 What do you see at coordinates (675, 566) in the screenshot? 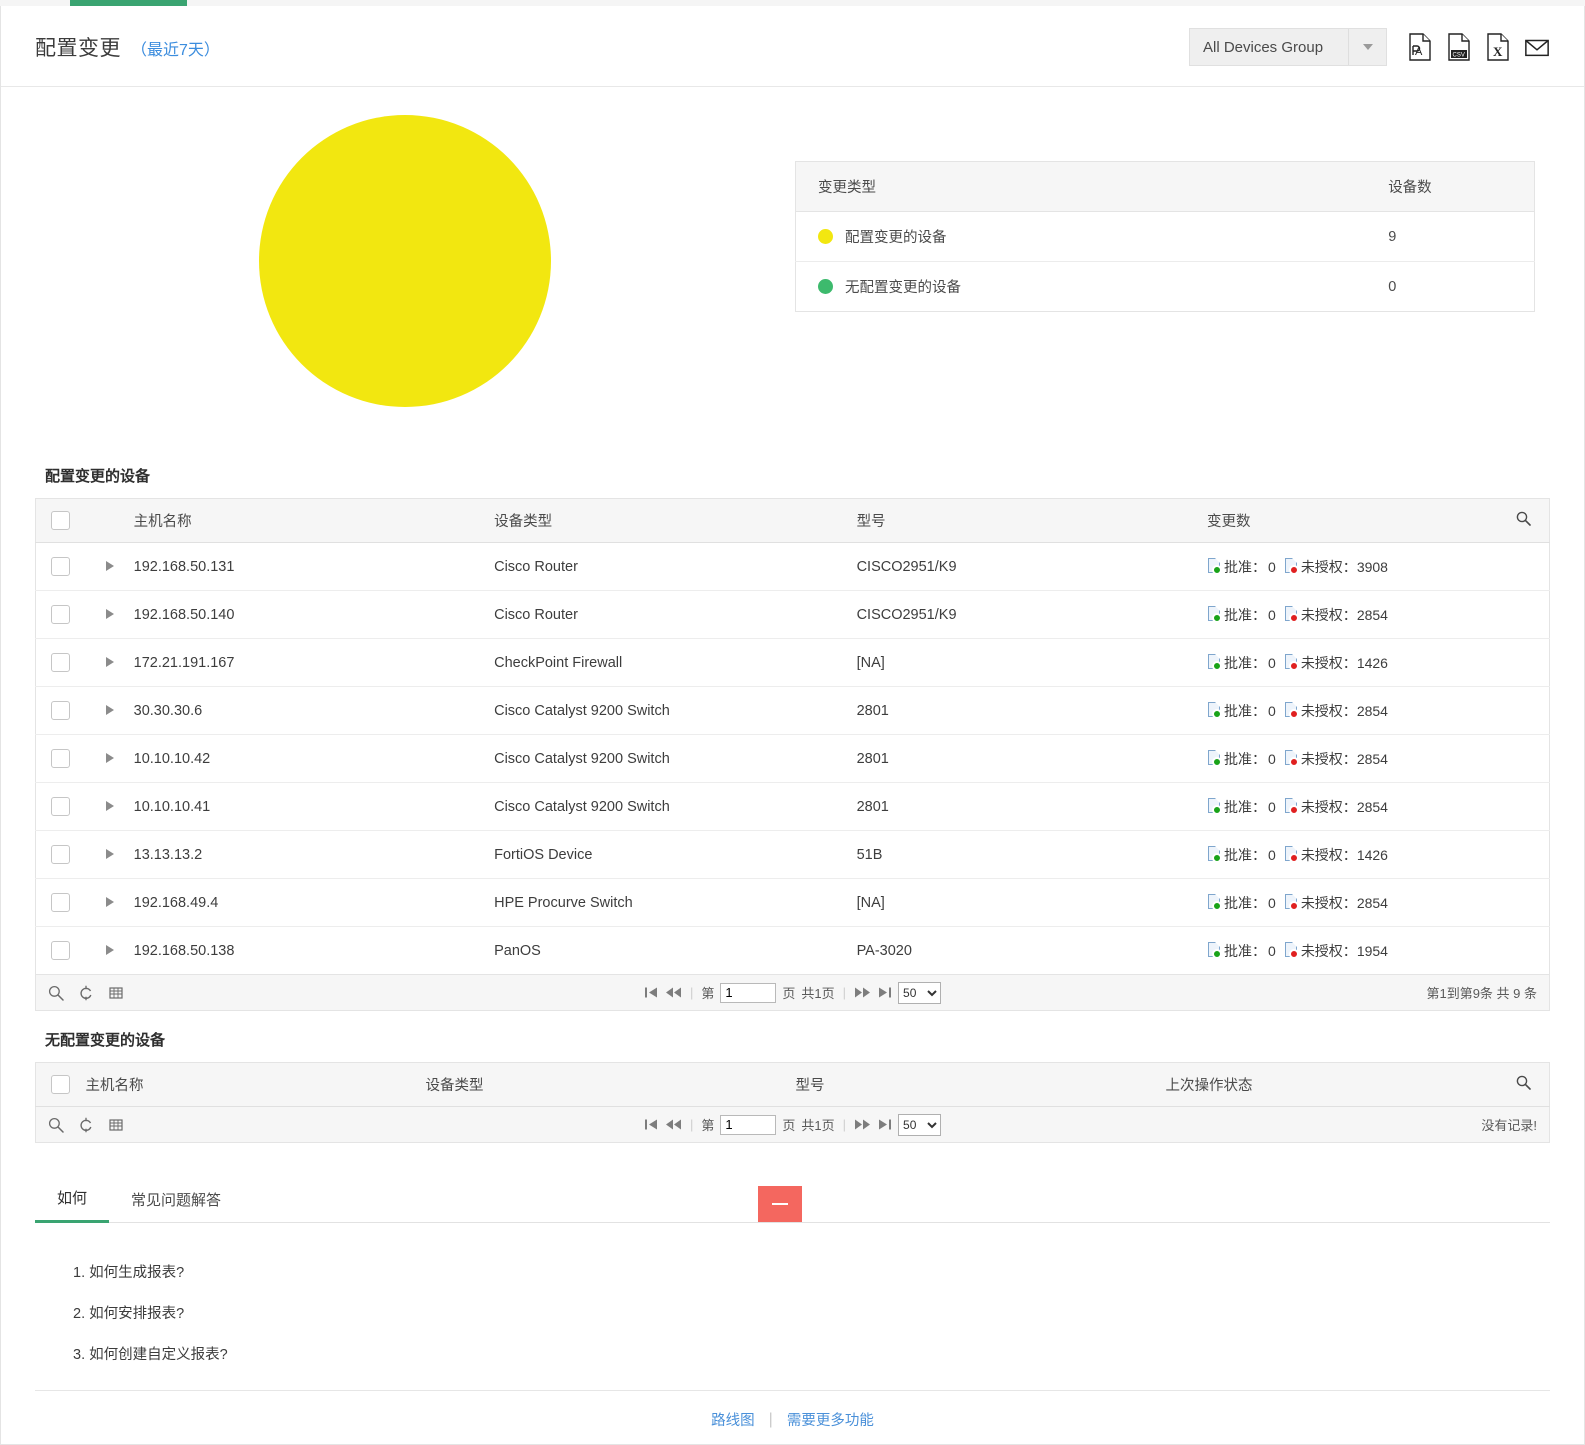
I see `cell-device-type: Cisco Router` at bounding box center [675, 566].